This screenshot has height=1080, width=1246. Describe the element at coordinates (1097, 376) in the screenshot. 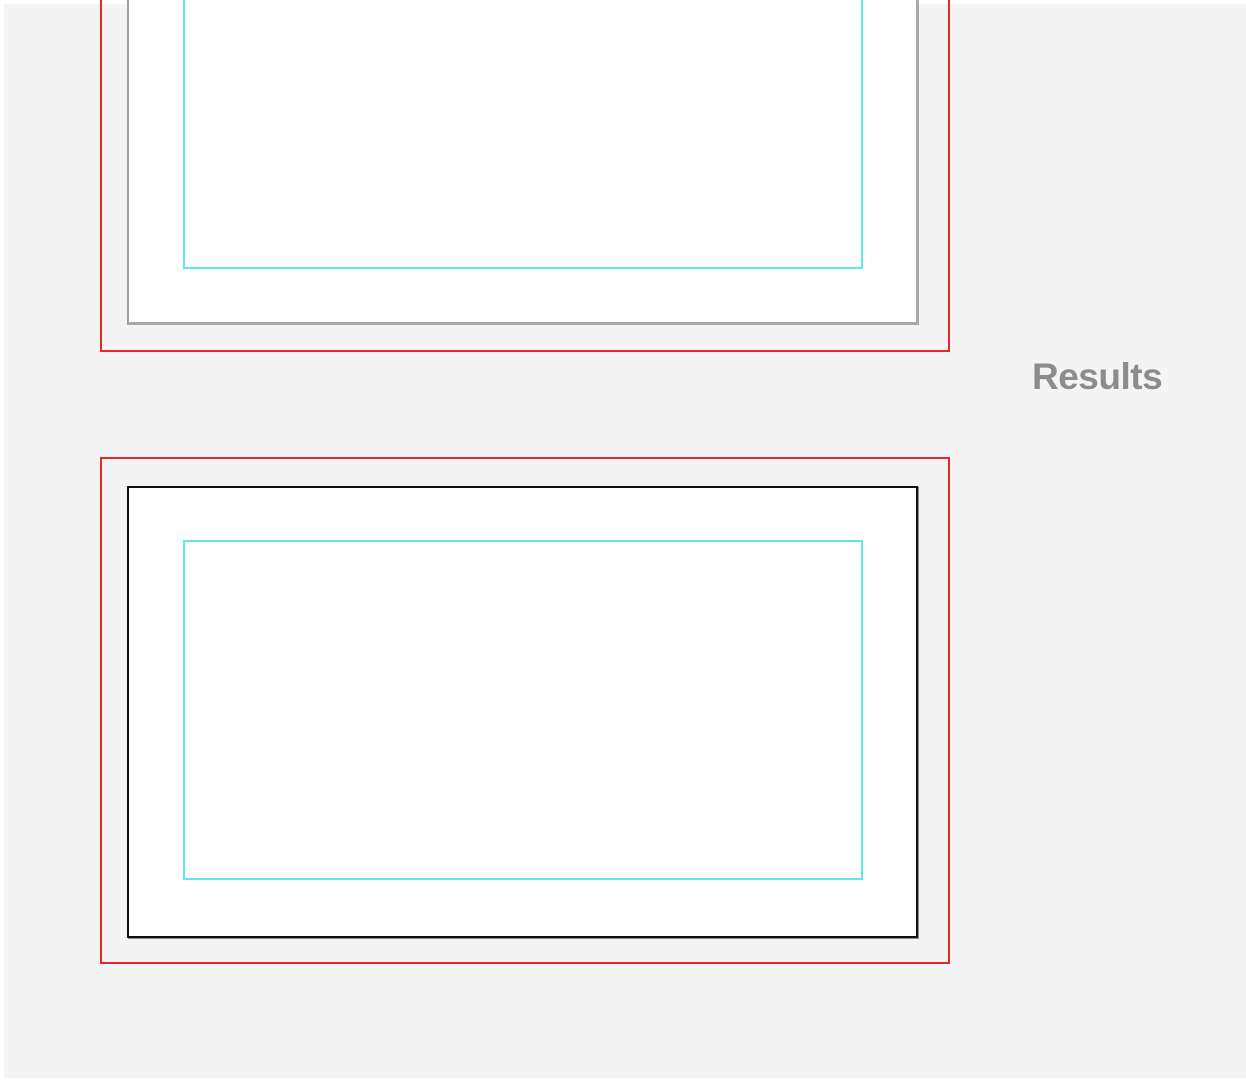

I see `results-heading: Results` at that location.